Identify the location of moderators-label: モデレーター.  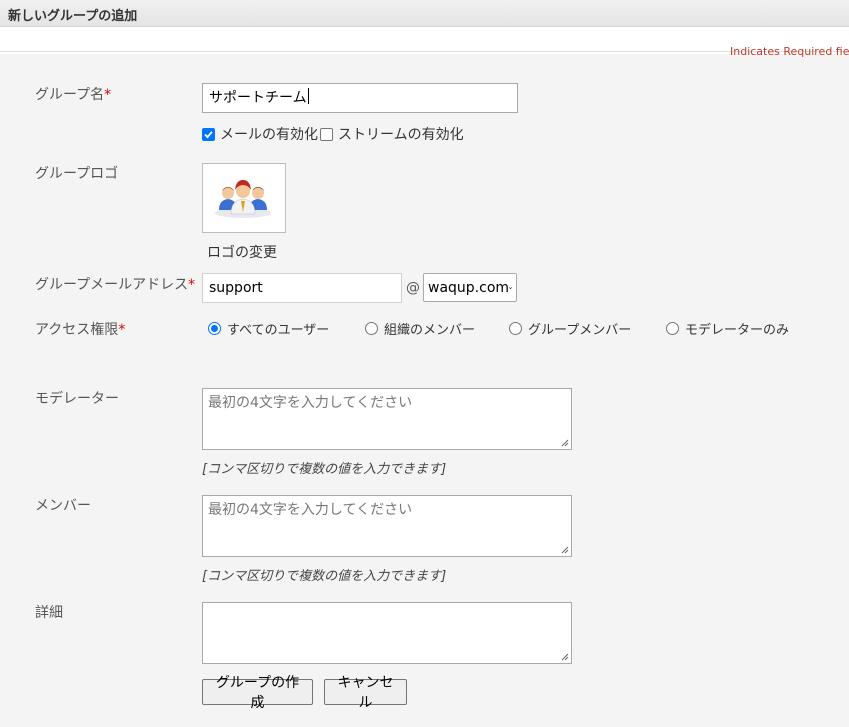
(77, 399).